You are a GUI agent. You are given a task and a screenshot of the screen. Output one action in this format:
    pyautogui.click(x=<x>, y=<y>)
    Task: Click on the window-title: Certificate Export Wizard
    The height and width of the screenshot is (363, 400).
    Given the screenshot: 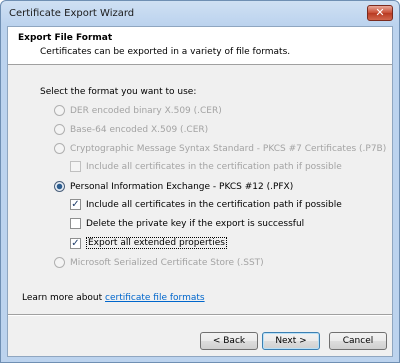 What is the action you would take?
    pyautogui.click(x=72, y=13)
    